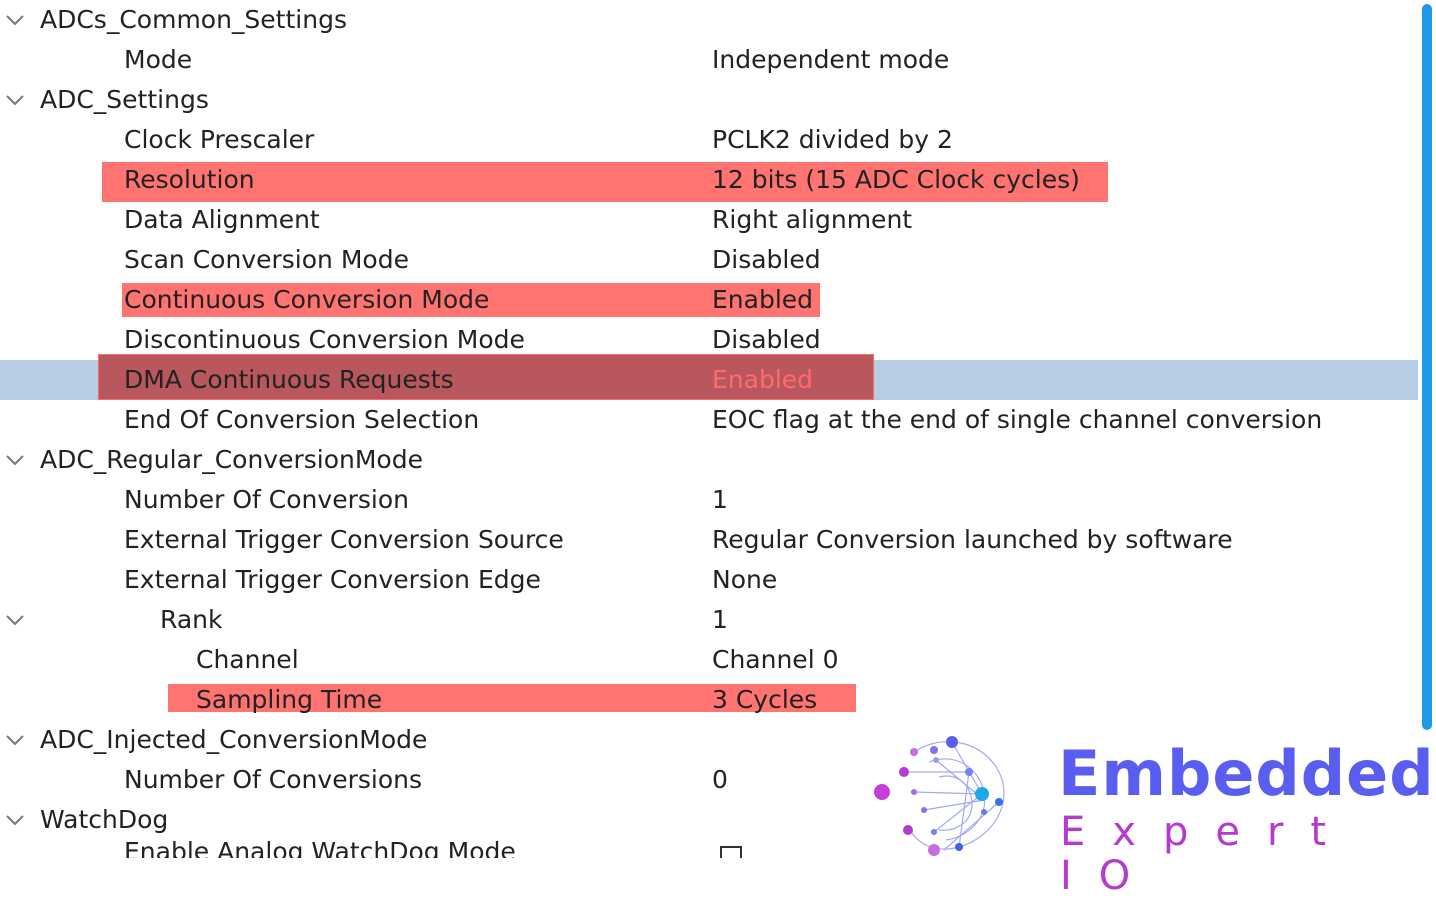 The image size is (1436, 899). What do you see at coordinates (831, 59) in the screenshot?
I see `row-value: Independent mode` at bounding box center [831, 59].